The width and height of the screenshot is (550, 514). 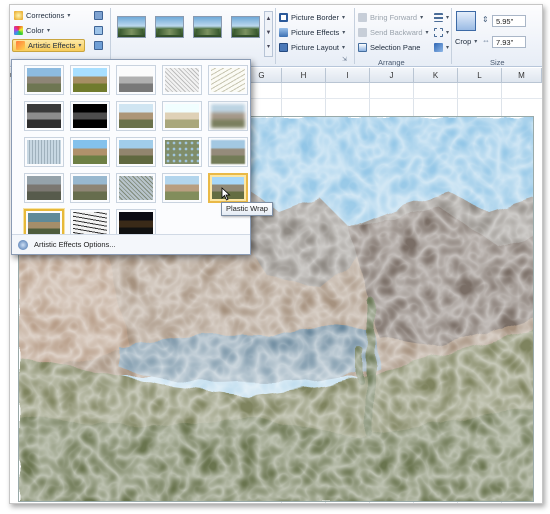 I want to click on effect-normal, so click(x=44, y=80).